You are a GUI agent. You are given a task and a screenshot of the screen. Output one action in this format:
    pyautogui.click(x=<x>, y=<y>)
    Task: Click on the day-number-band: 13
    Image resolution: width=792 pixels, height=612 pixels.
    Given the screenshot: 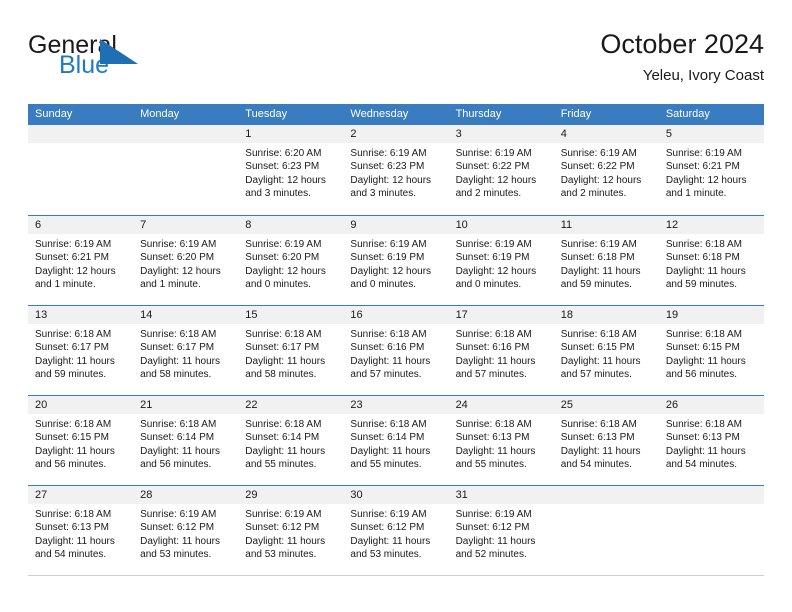 What is the action you would take?
    pyautogui.click(x=81, y=315)
    